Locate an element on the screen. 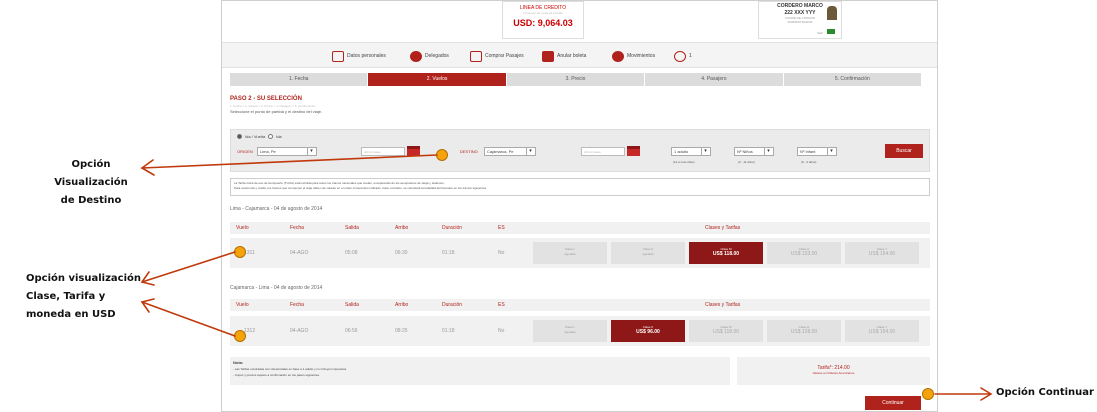  fare-price: US$ 128.00 is located at coordinates (804, 332).